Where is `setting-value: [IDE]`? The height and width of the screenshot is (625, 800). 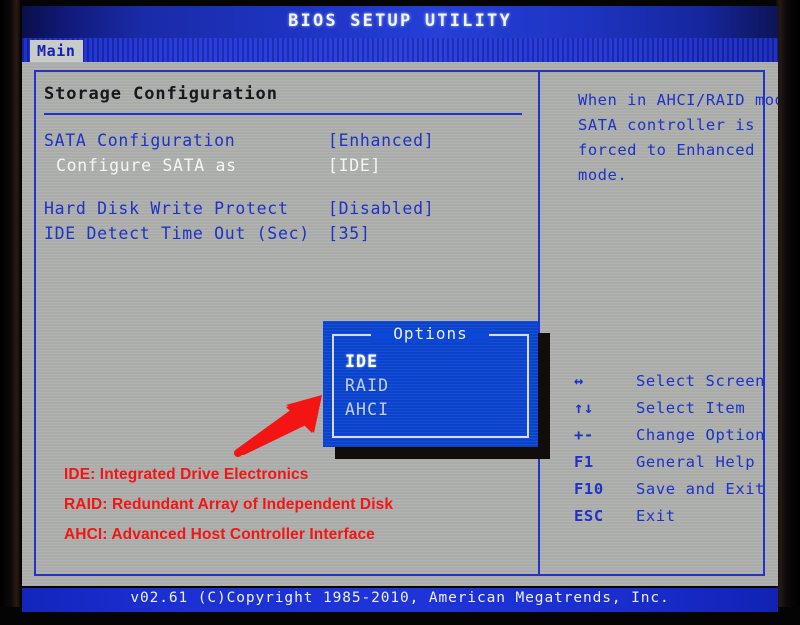 setting-value: [IDE] is located at coordinates (354, 165).